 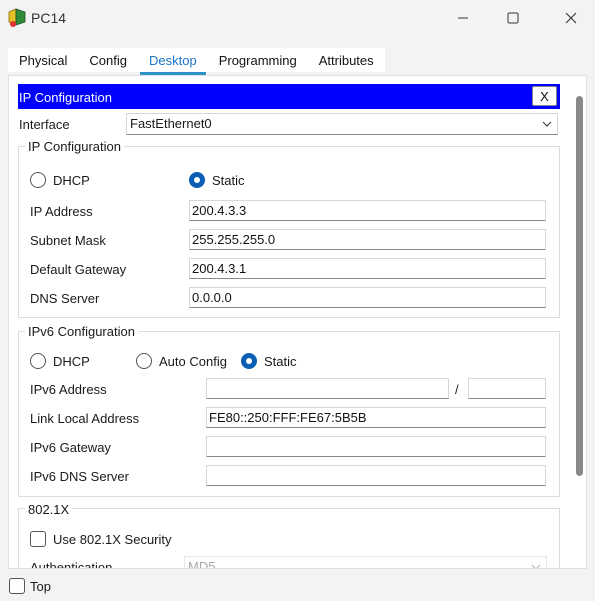 I want to click on default-gateway-label: Default Gateway, so click(x=78, y=269).